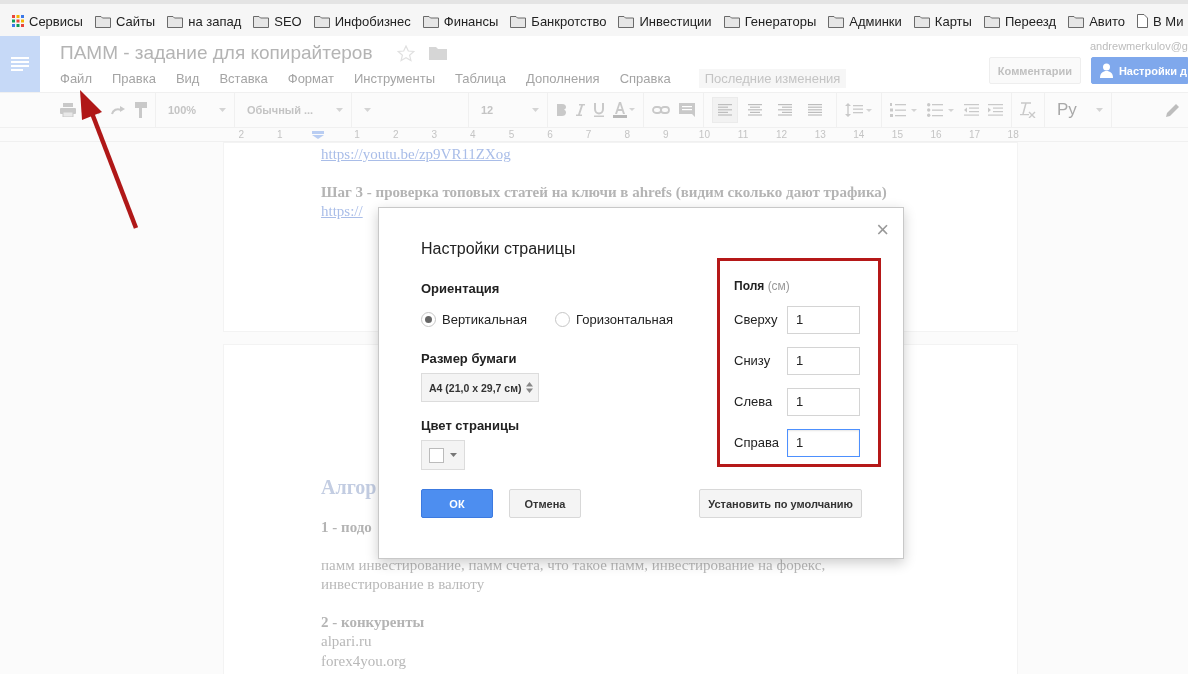  I want to click on cancel-button: Отмена, so click(545, 503).